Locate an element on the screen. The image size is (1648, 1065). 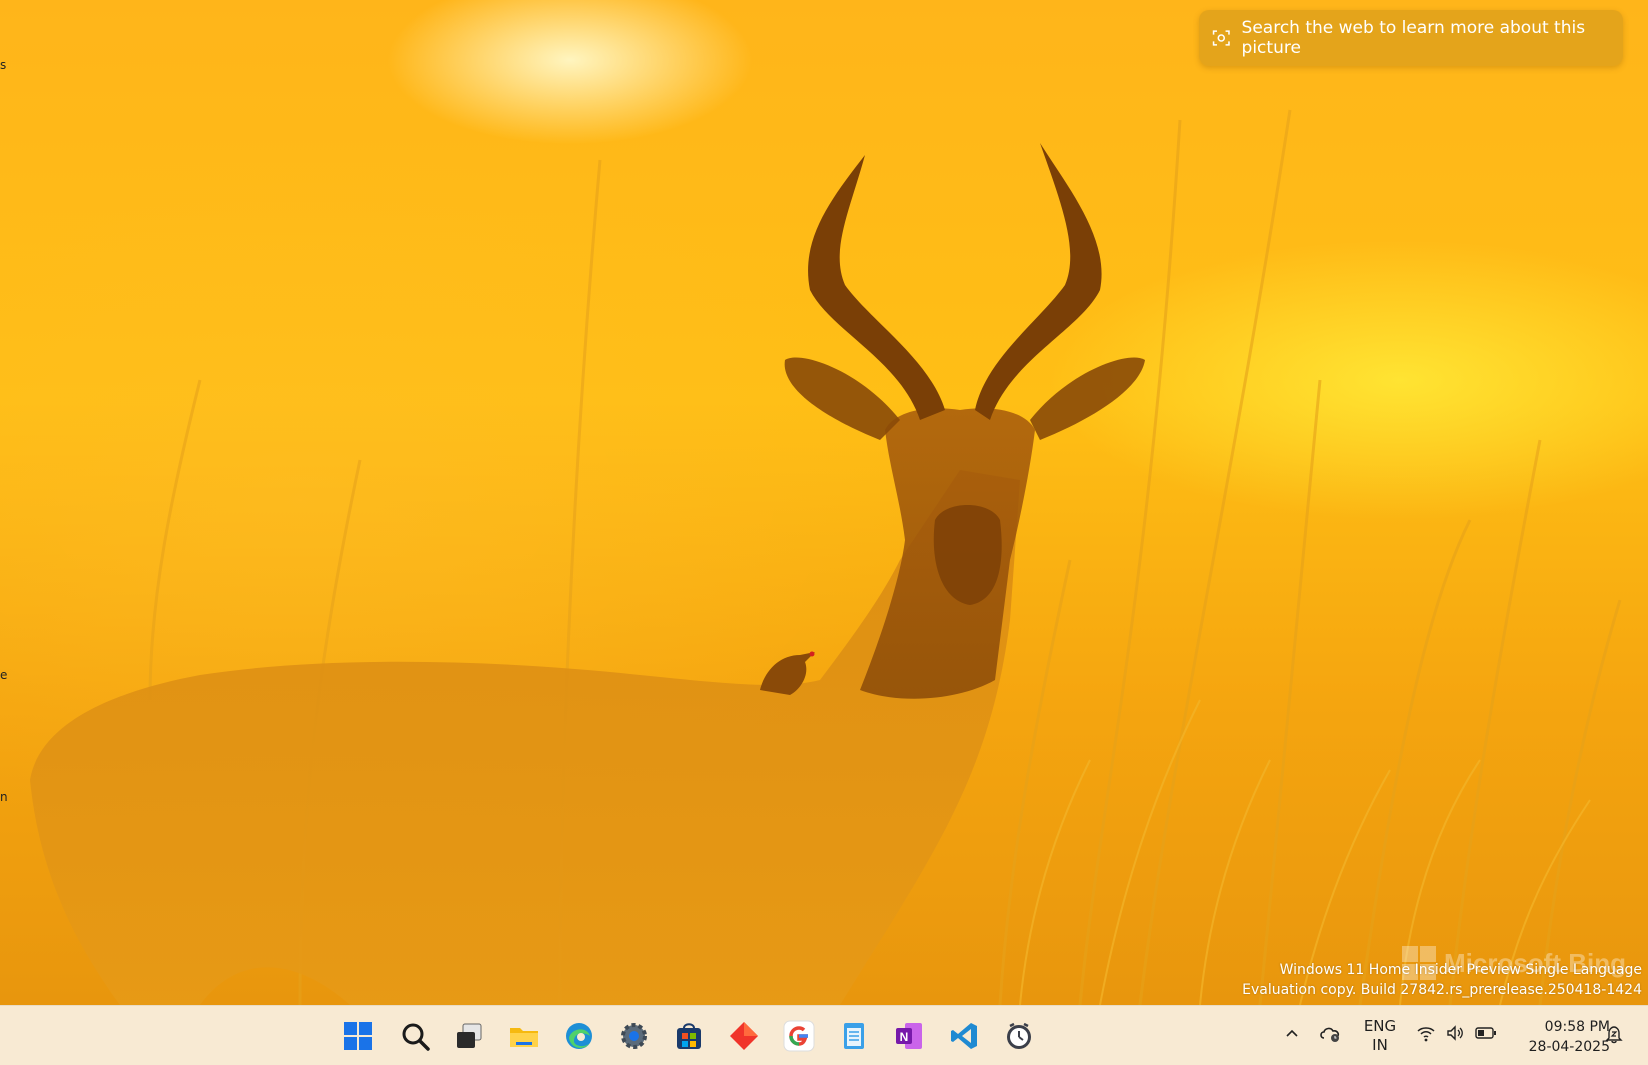
wifi-icon is located at coordinates (1426, 1034).